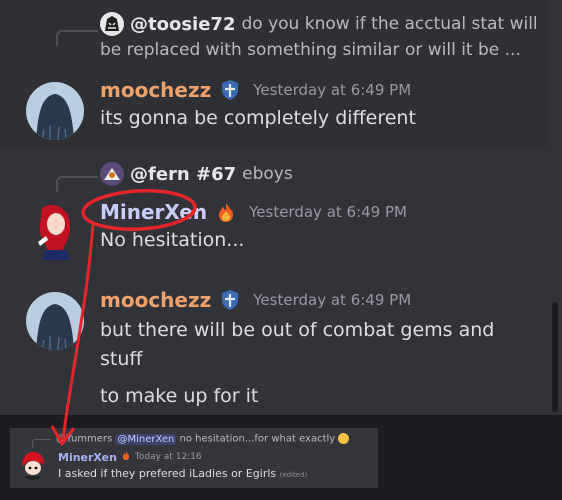 Image resolution: width=562 pixels, height=500 pixels. What do you see at coordinates (84, 439) in the screenshot?
I see `reply-username: @Yummers` at bounding box center [84, 439].